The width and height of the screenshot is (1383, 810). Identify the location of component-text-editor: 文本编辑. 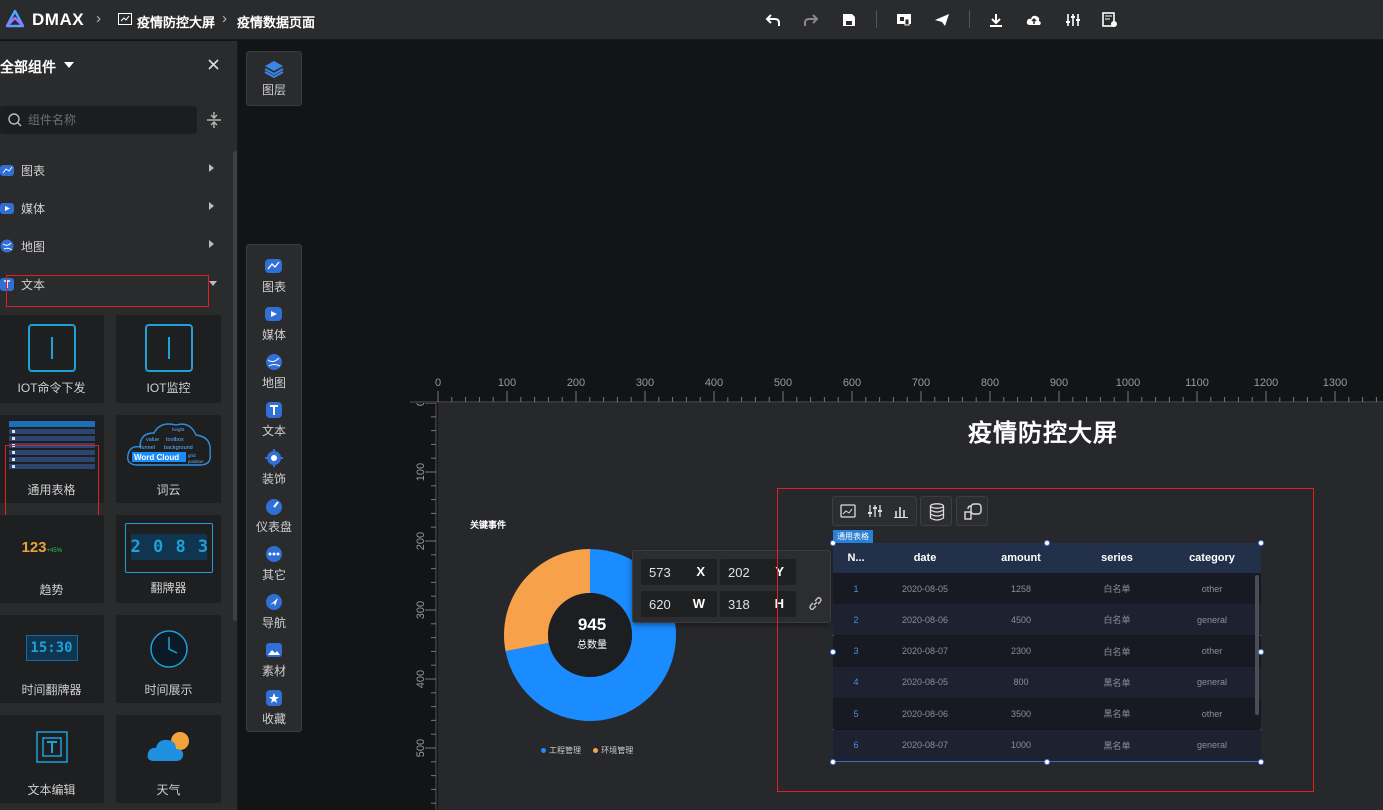
(52, 759).